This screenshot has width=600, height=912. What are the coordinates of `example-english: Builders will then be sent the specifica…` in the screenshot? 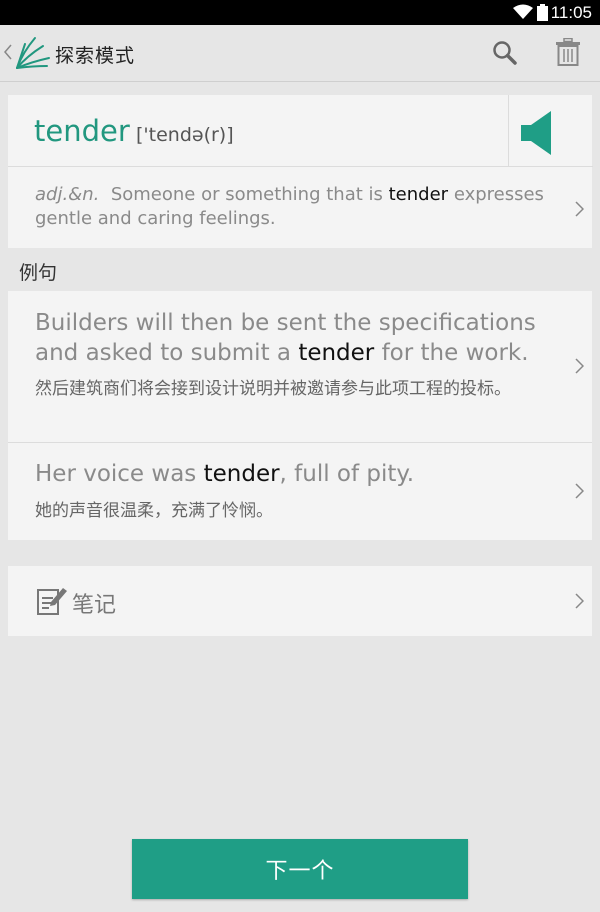 It's located at (295, 338).